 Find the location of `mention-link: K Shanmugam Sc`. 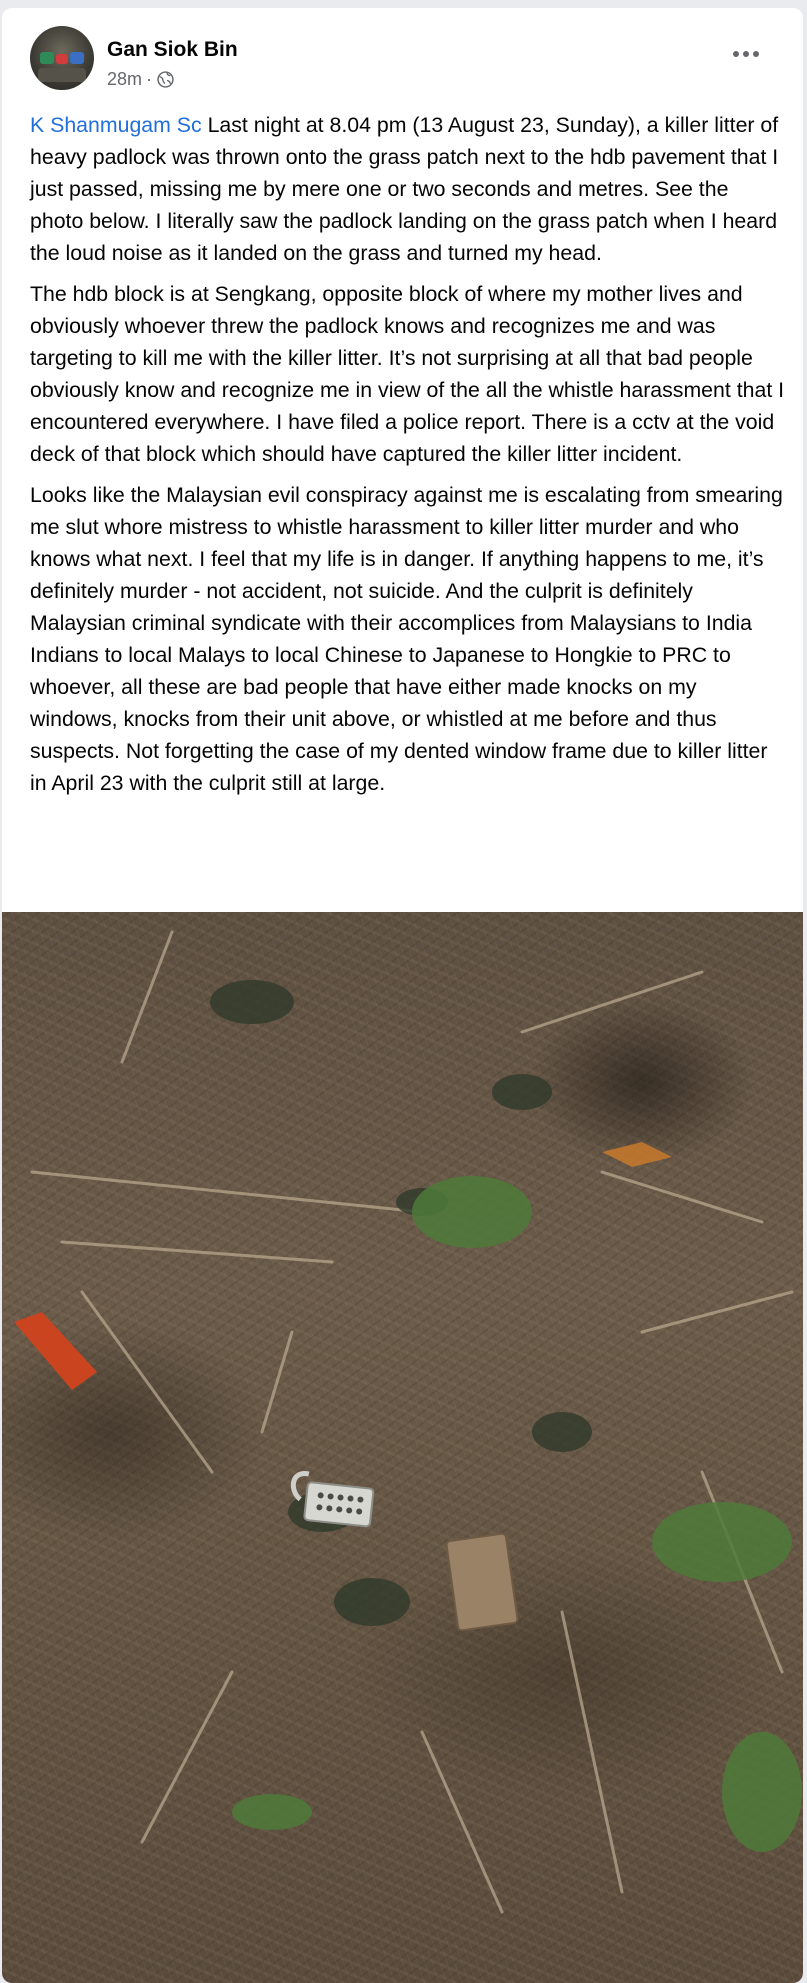

mention-link: K Shanmugam Sc is located at coordinates (116, 125).